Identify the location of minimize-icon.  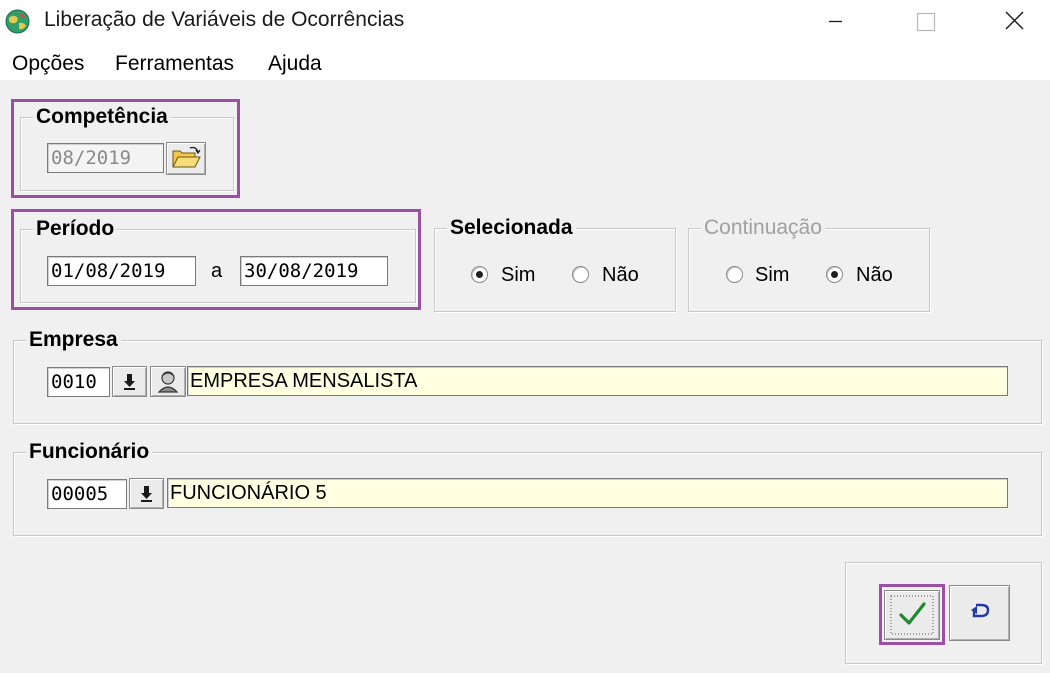
(835, 21).